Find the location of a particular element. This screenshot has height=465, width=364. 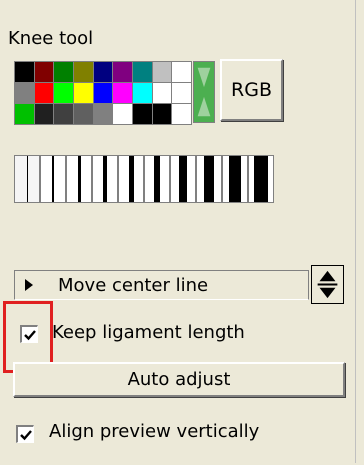

up-down-arrows-icon is located at coordinates (327, 284).